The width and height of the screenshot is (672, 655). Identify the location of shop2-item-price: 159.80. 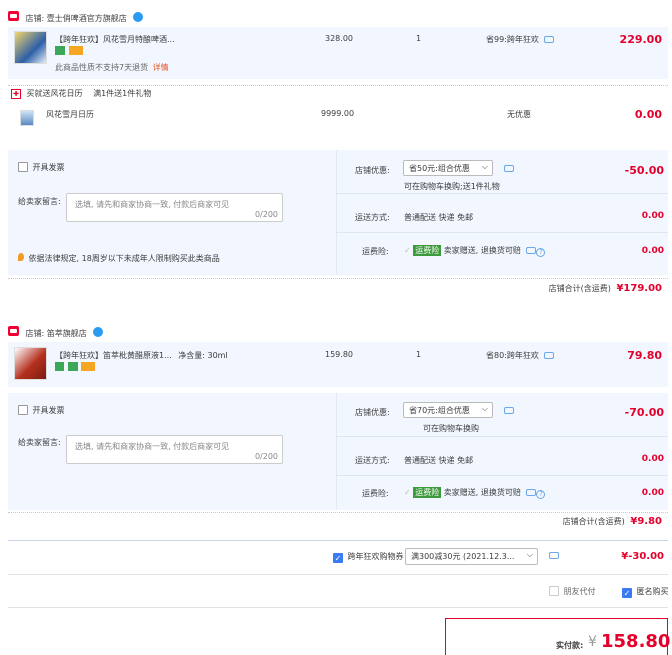
(339, 354).